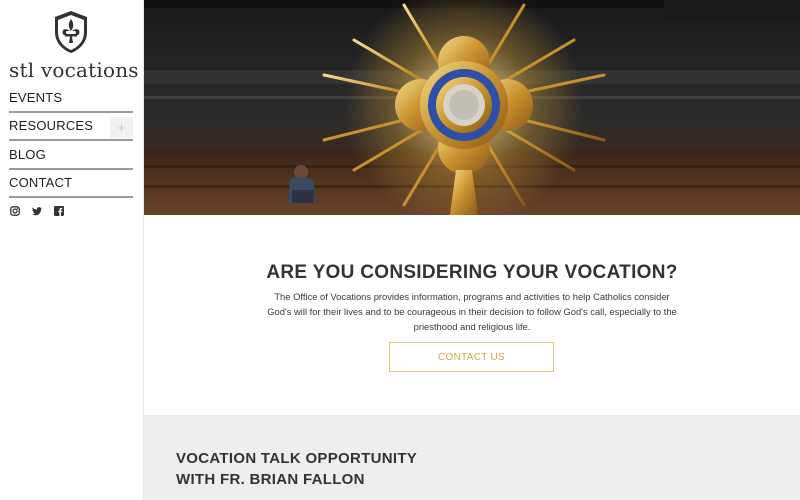 The height and width of the screenshot is (500, 800). Describe the element at coordinates (270, 479) in the screenshot. I see `feature-heading-line: WITH FR. BRIAN FALLON` at that location.